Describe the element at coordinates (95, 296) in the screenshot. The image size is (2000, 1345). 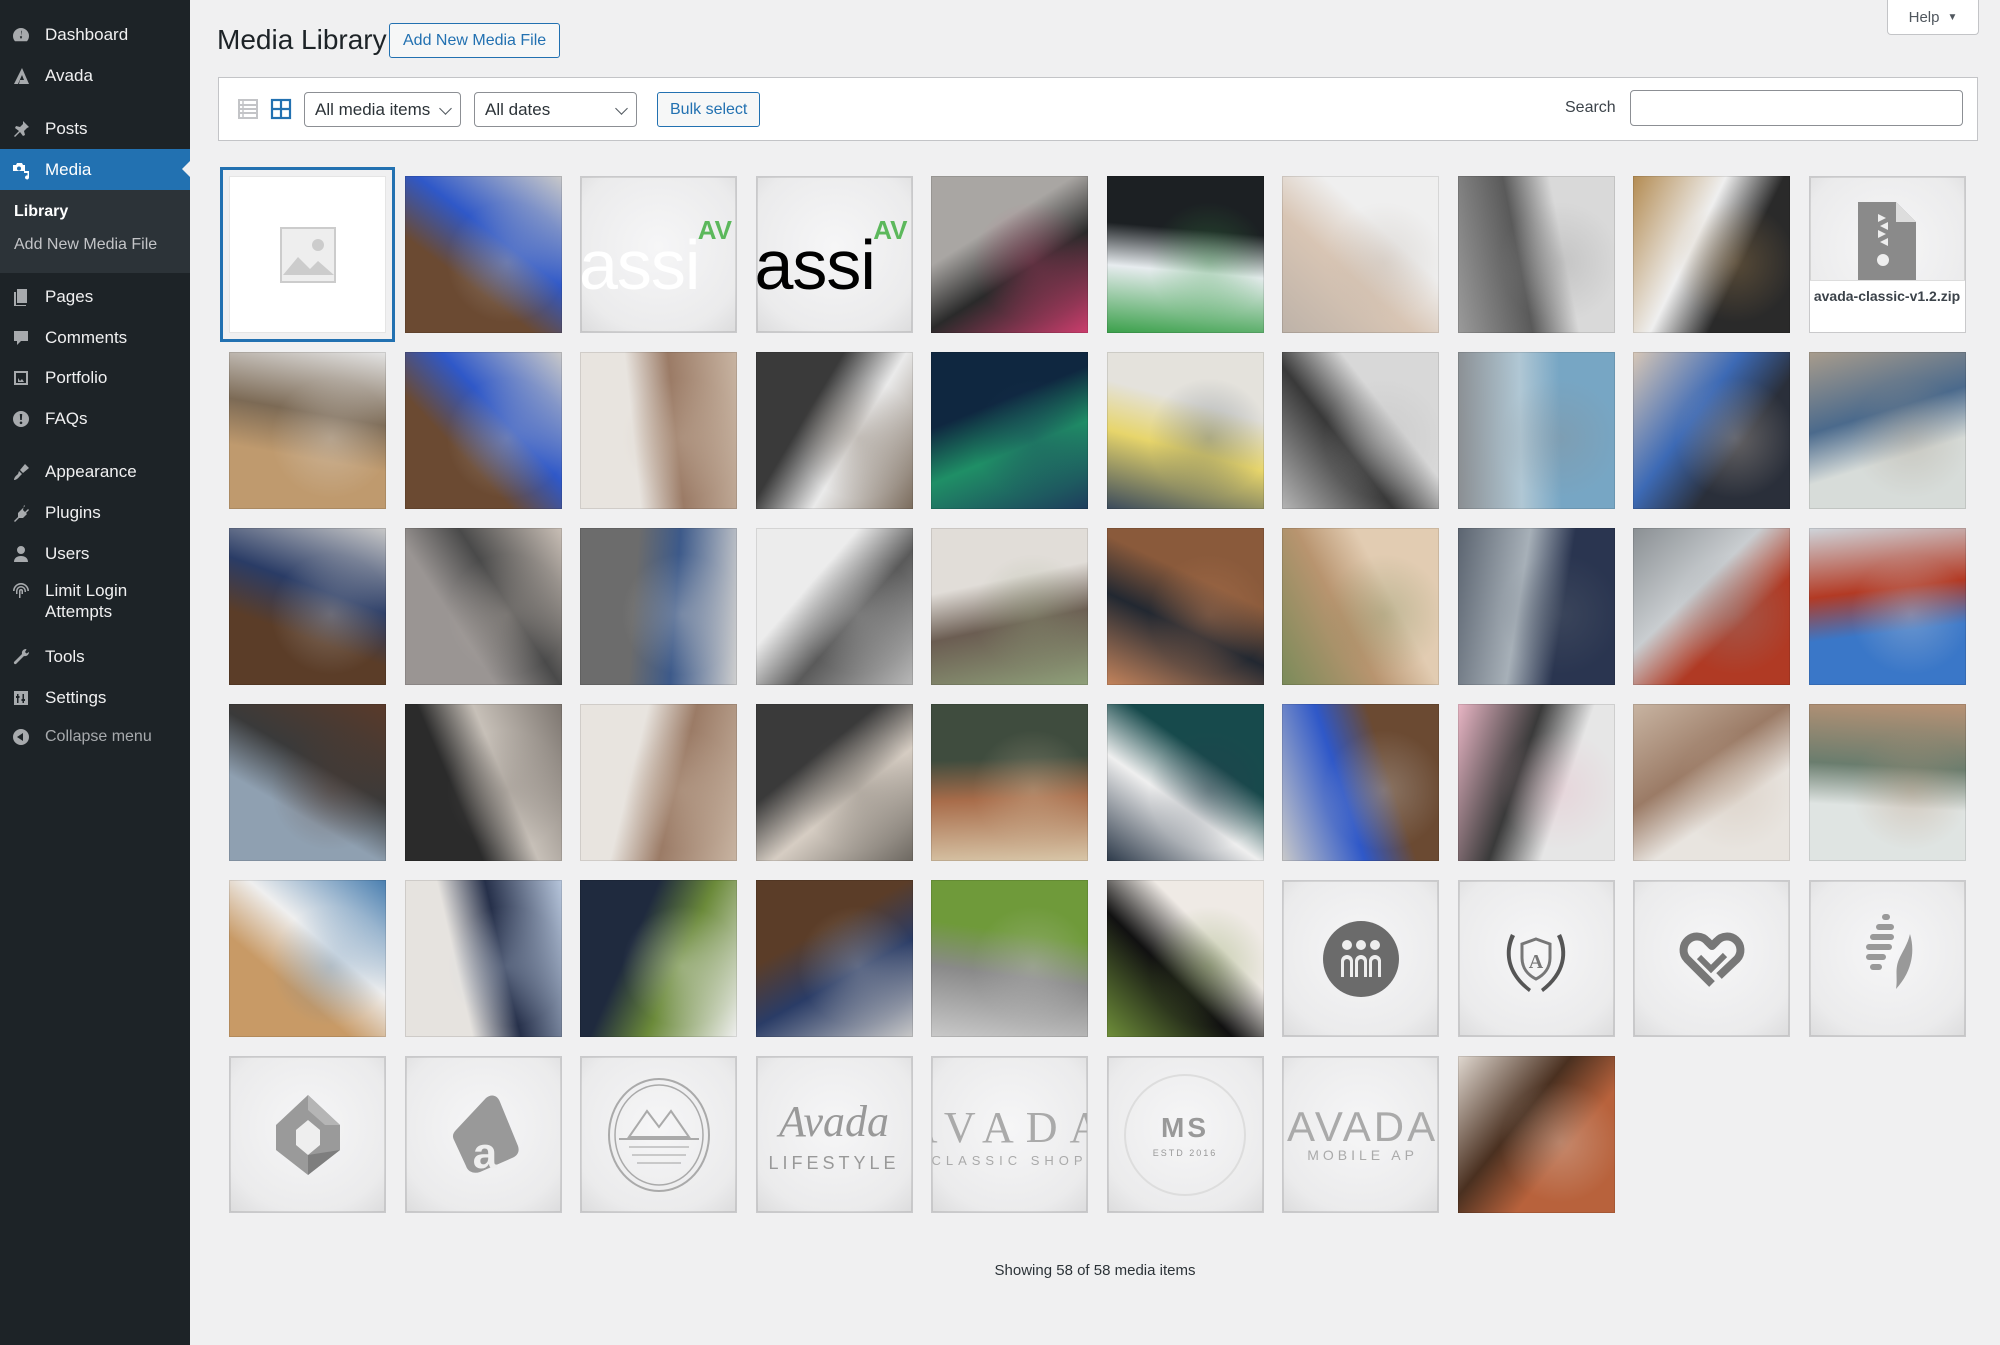
I see `sidebar-item-pages: Pages` at that location.